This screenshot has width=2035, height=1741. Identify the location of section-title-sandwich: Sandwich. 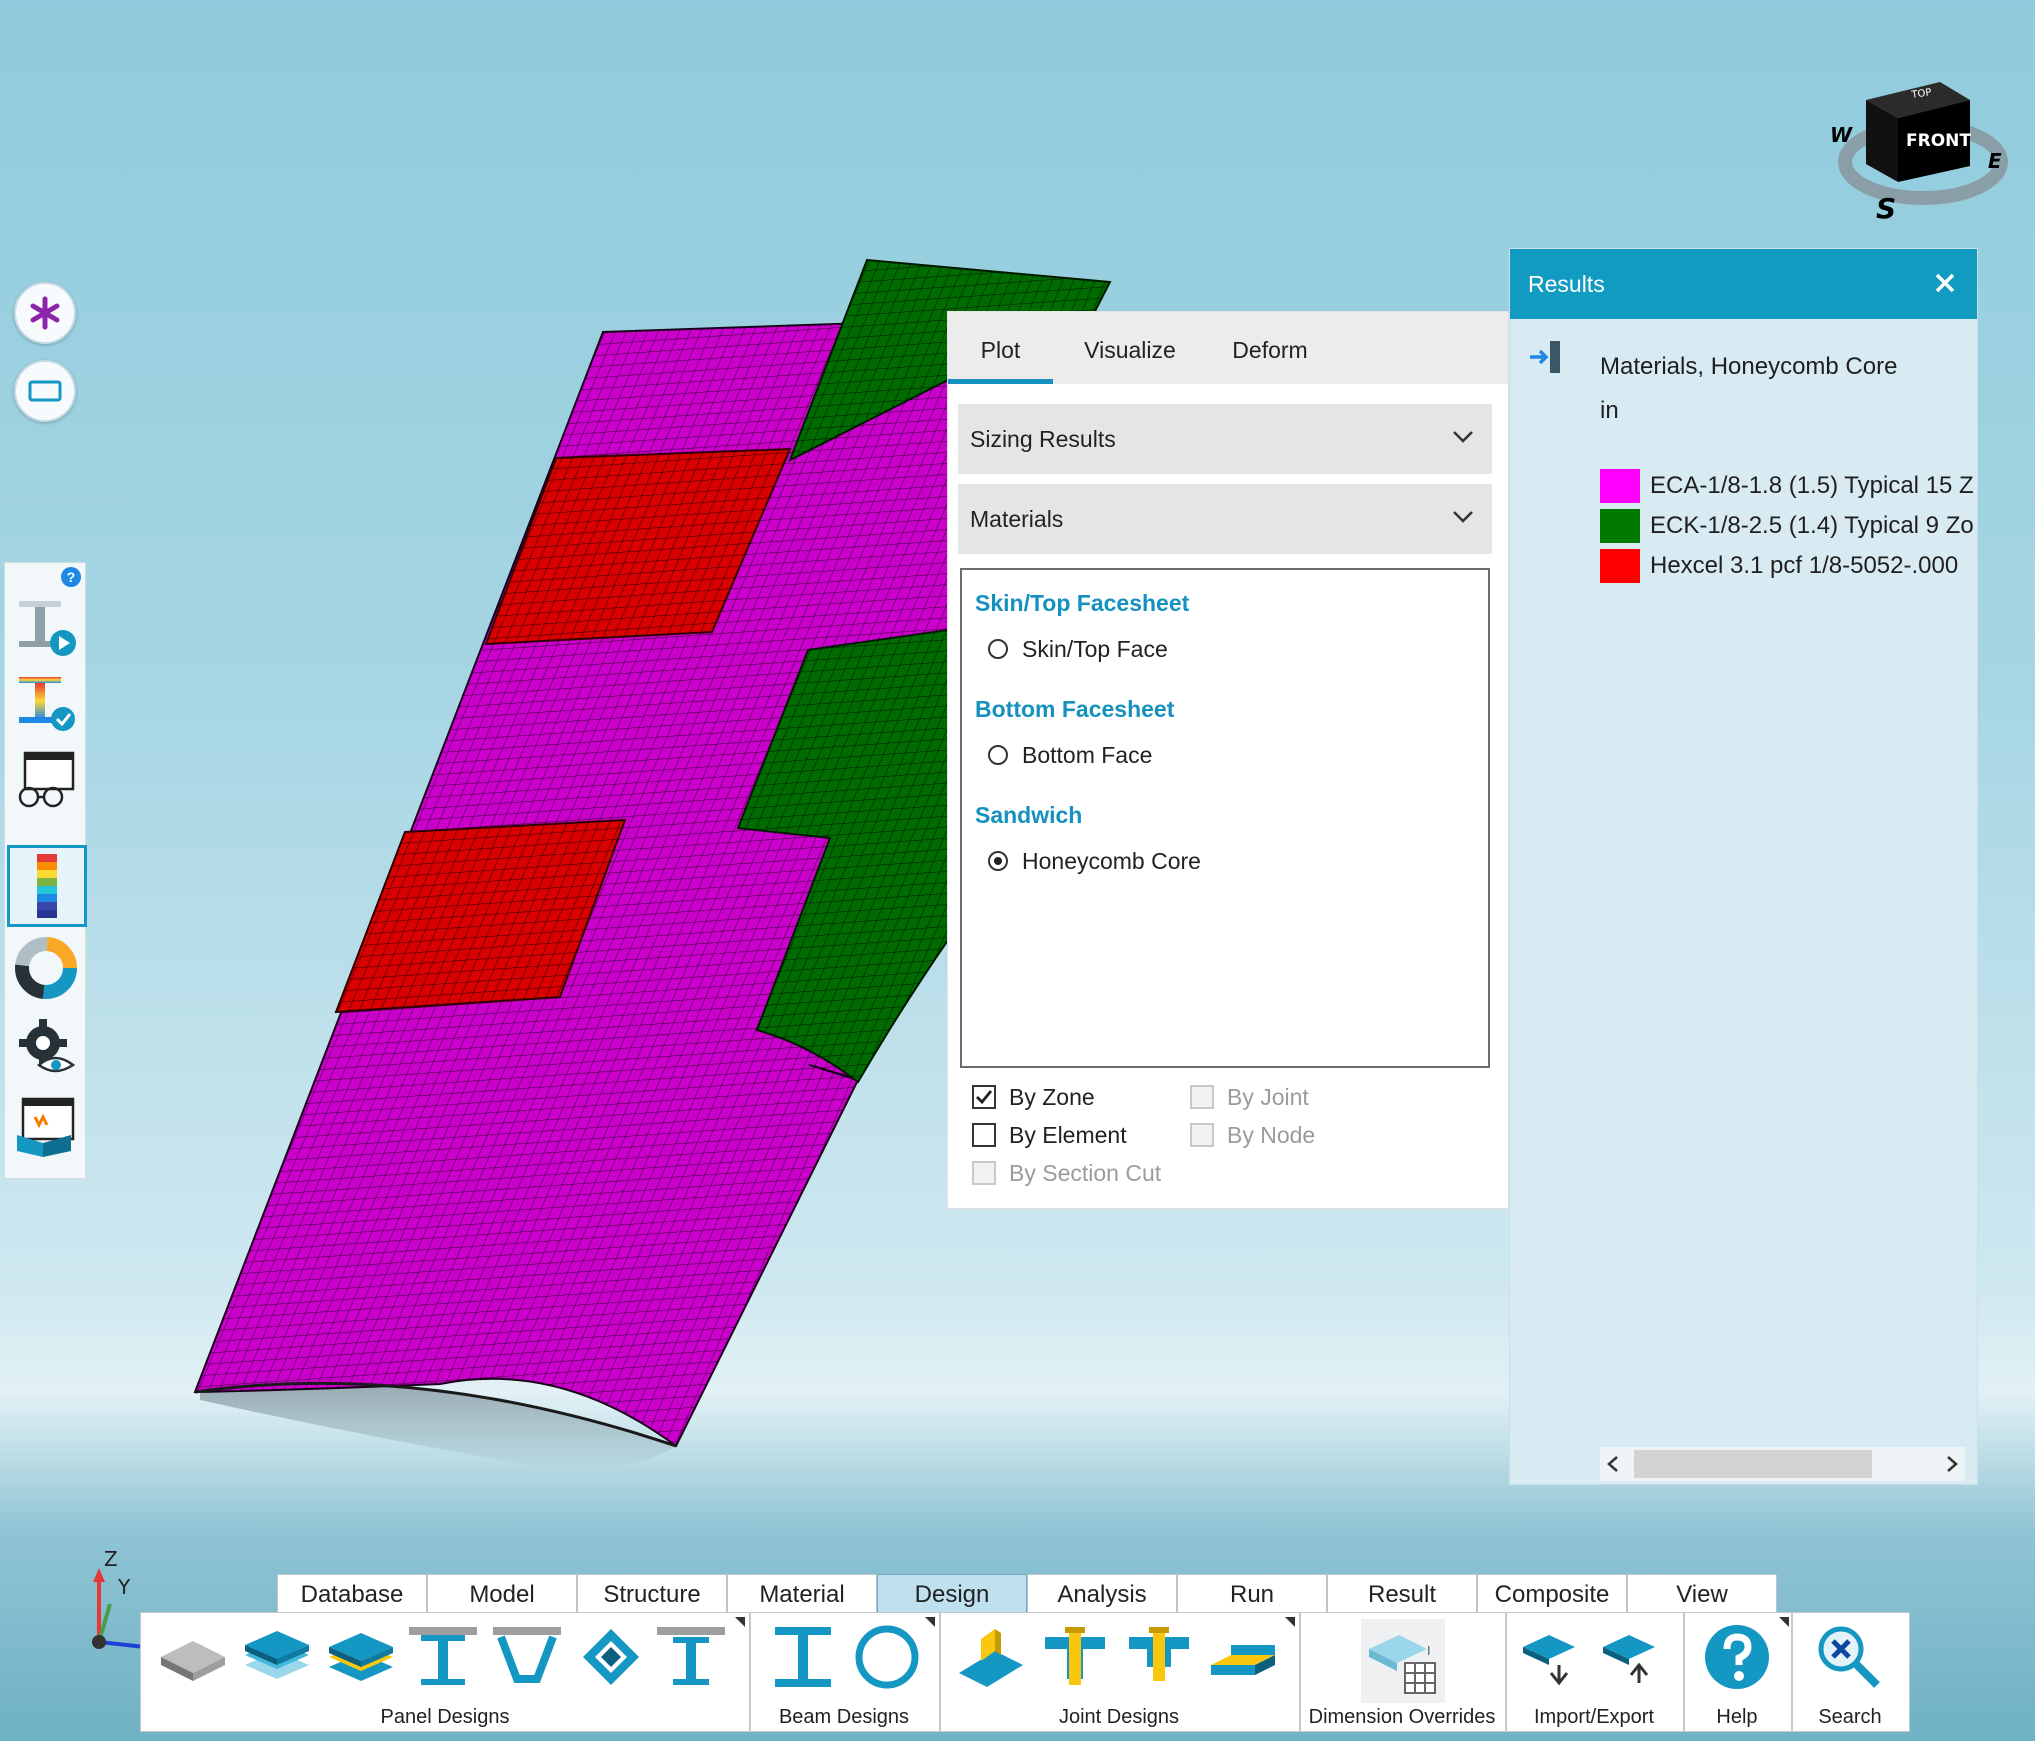
(1029, 815).